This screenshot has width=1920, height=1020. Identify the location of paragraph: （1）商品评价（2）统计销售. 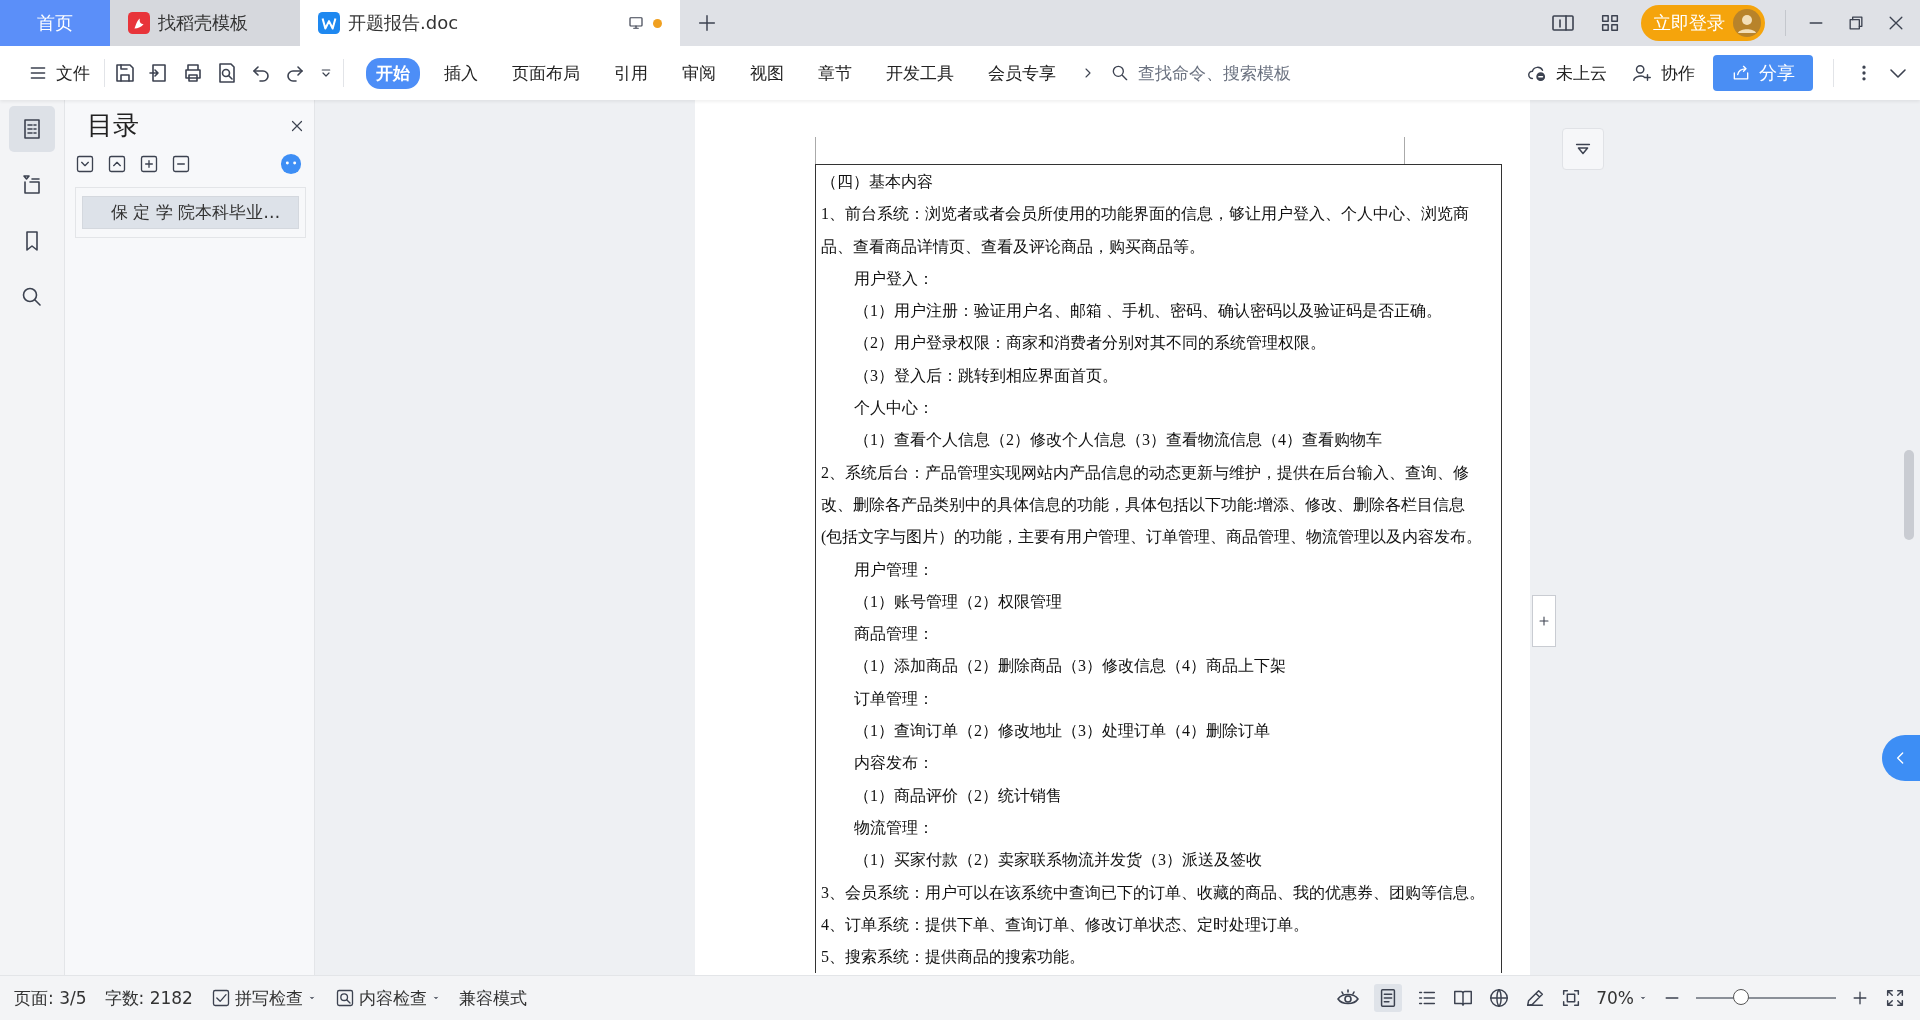
(958, 795).